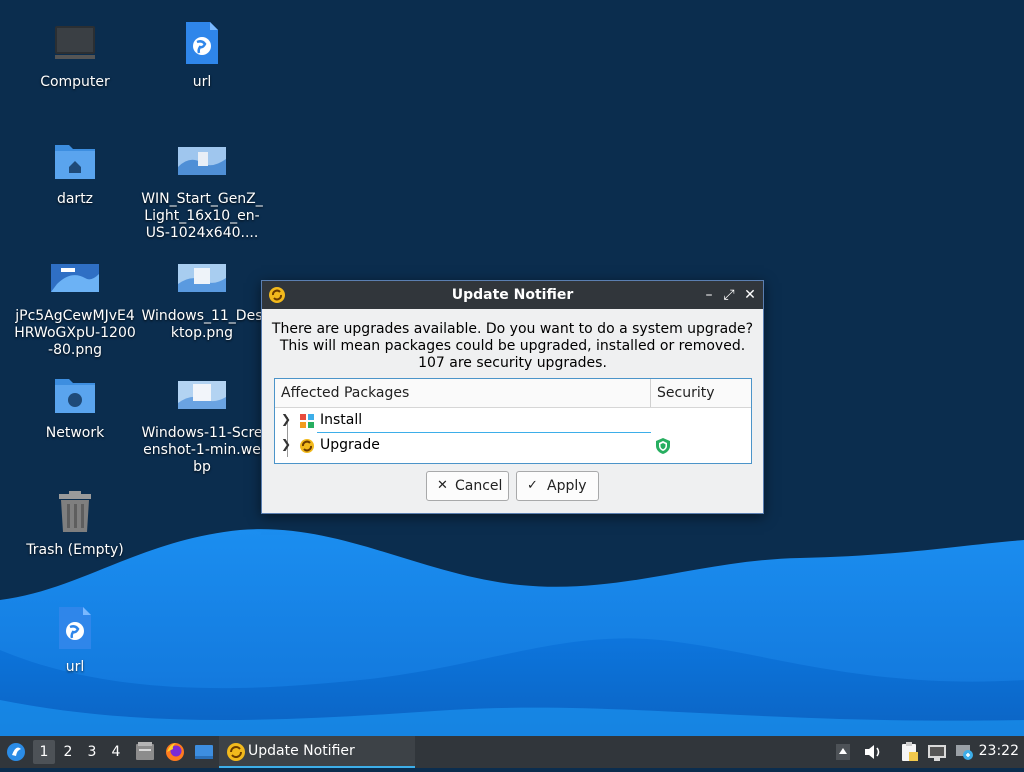 The width and height of the screenshot is (1024, 772). I want to click on tray-arrow-icon, so click(843, 752).